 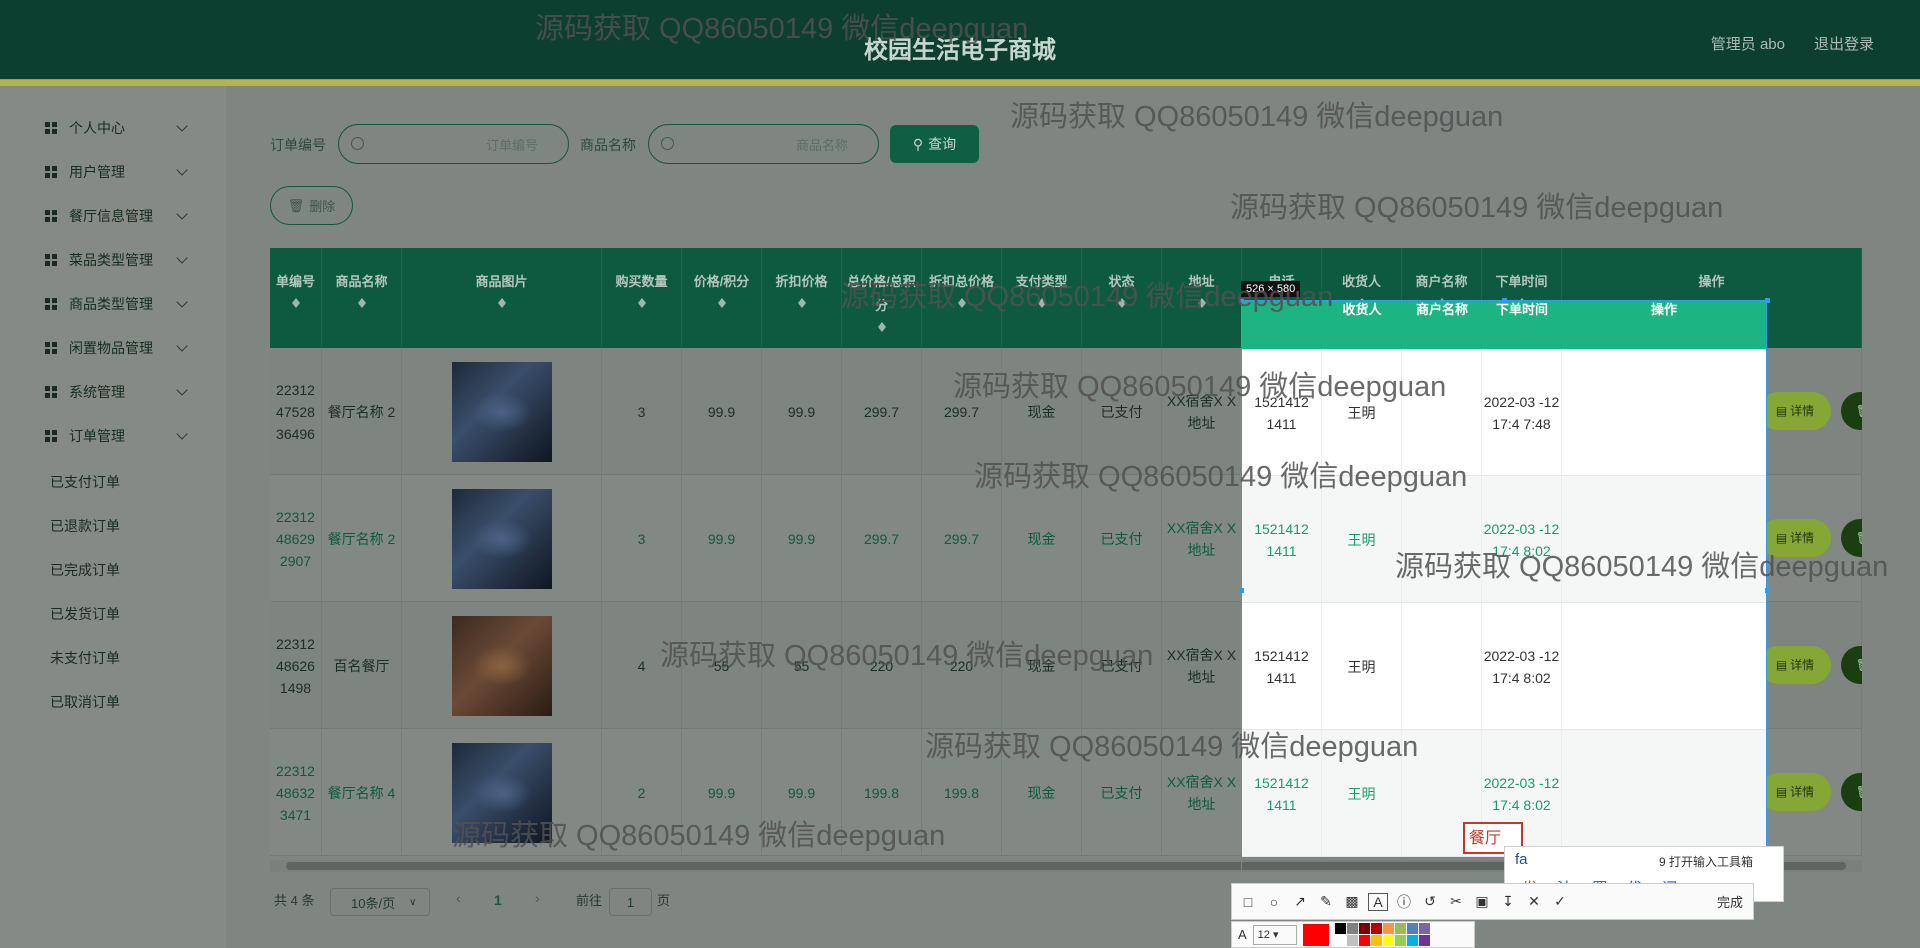 What do you see at coordinates (1706, 861) in the screenshot?
I see `ime-toolbox-hint: 9 打开输入工具箱` at bounding box center [1706, 861].